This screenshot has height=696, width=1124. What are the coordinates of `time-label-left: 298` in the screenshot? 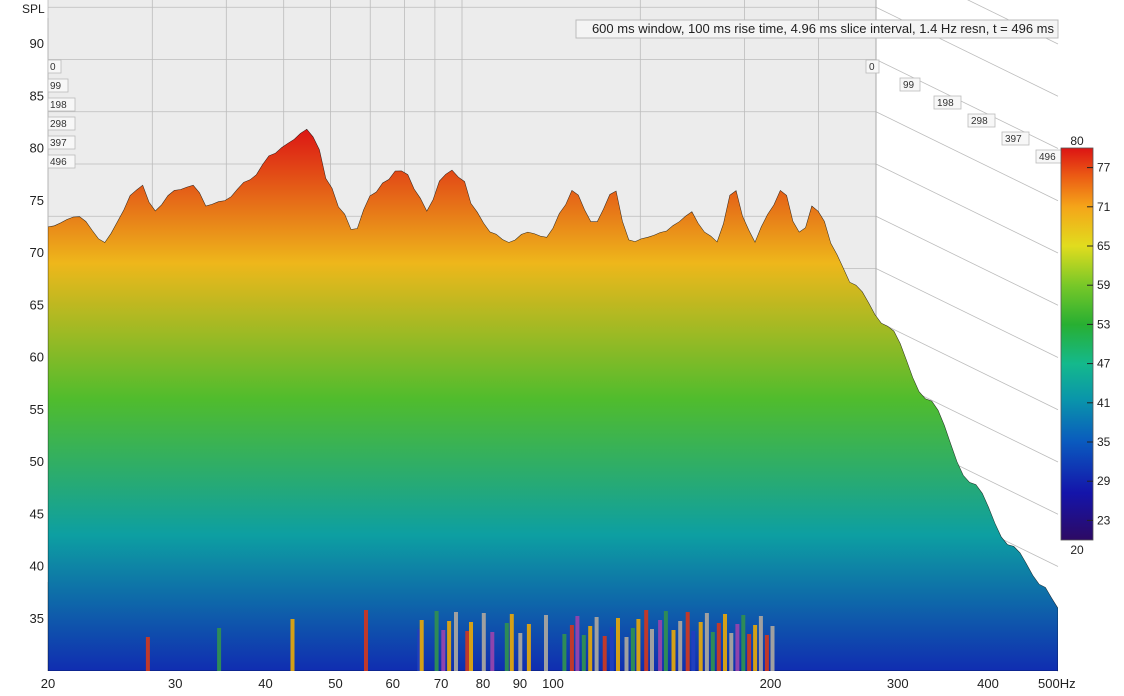 It's located at (58, 124).